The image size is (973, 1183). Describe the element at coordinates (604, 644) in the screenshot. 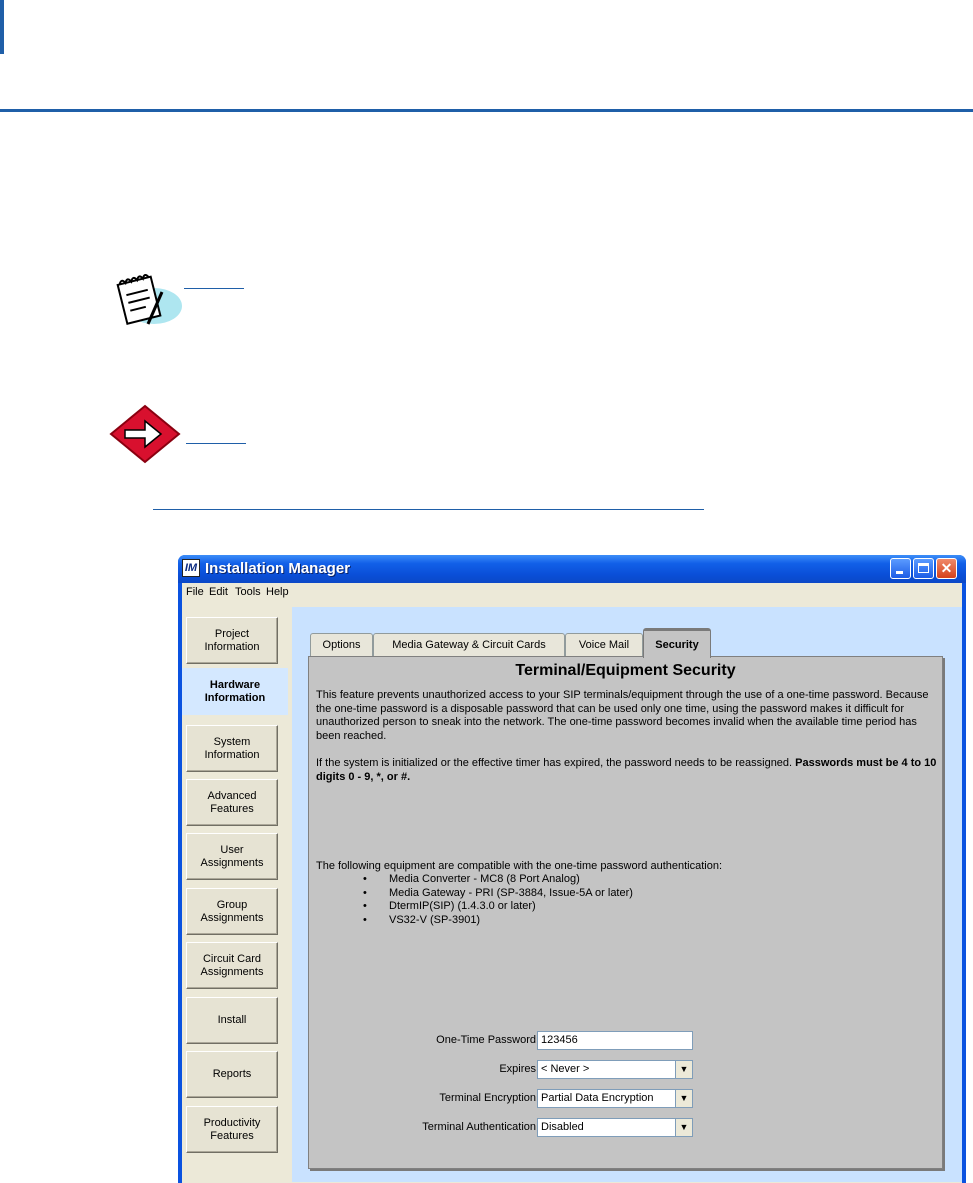

I see `tab-voice-mail: Voice Mail` at that location.